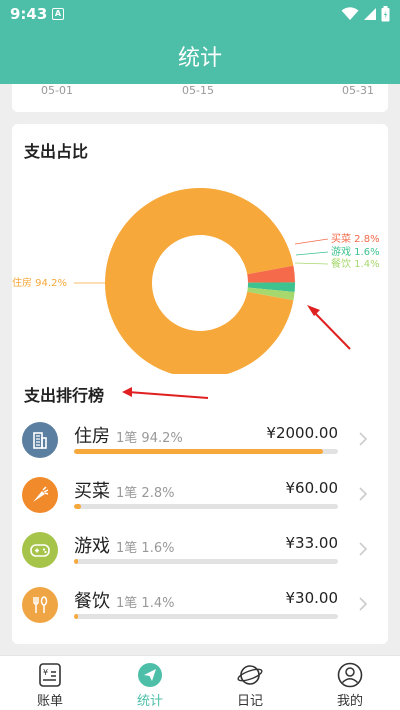 The image size is (400, 710). I want to click on nav-label: 统计, so click(149, 701).